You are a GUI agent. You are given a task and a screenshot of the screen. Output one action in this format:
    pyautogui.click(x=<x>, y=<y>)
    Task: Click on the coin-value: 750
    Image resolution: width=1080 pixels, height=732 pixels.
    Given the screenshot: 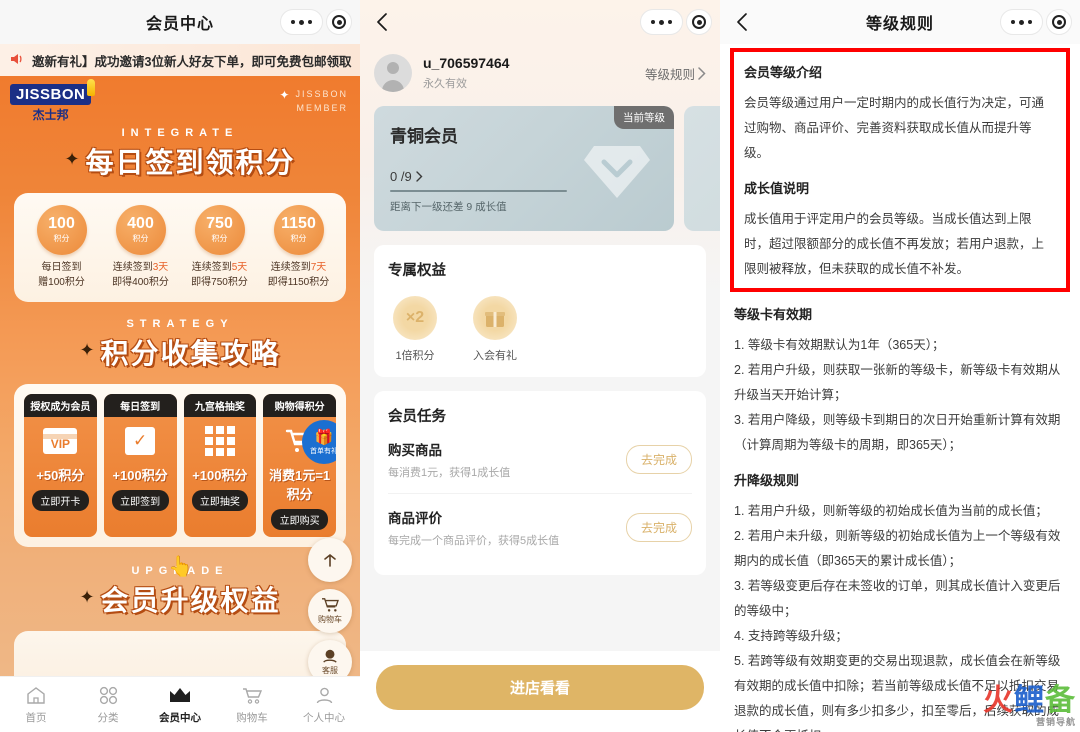 What is the action you would take?
    pyautogui.click(x=219, y=223)
    